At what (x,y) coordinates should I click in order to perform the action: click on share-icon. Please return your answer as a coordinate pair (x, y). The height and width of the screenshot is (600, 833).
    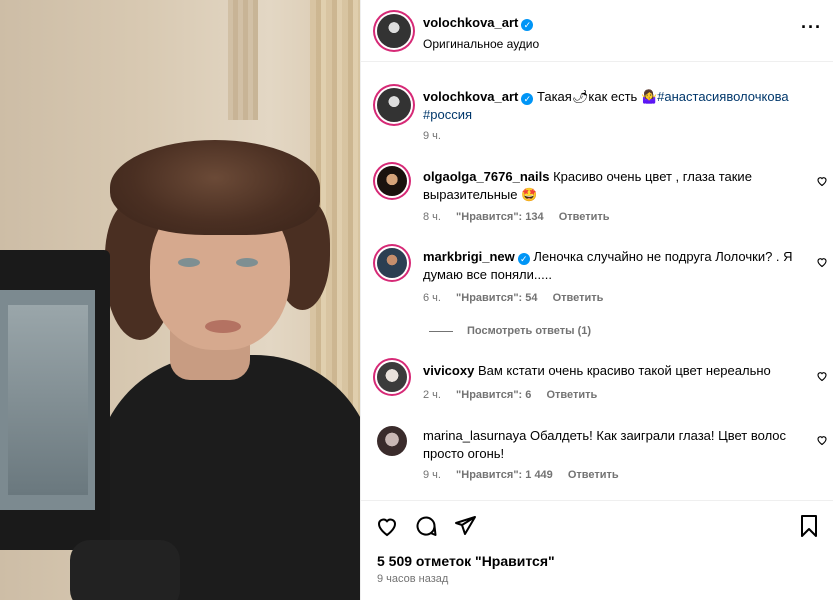
    Looking at the image, I should click on (465, 526).